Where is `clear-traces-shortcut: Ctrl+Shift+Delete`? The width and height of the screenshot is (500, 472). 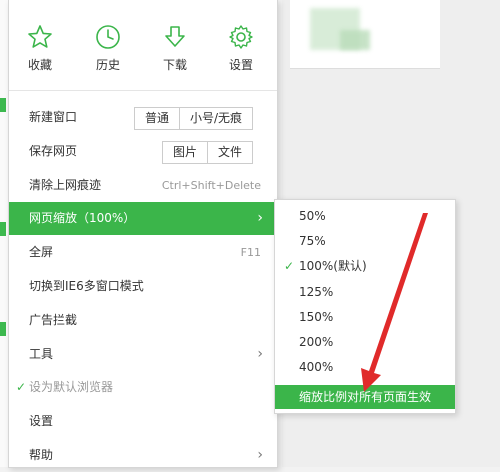
clear-traces-shortcut: Ctrl+Shift+Delete is located at coordinates (211, 185).